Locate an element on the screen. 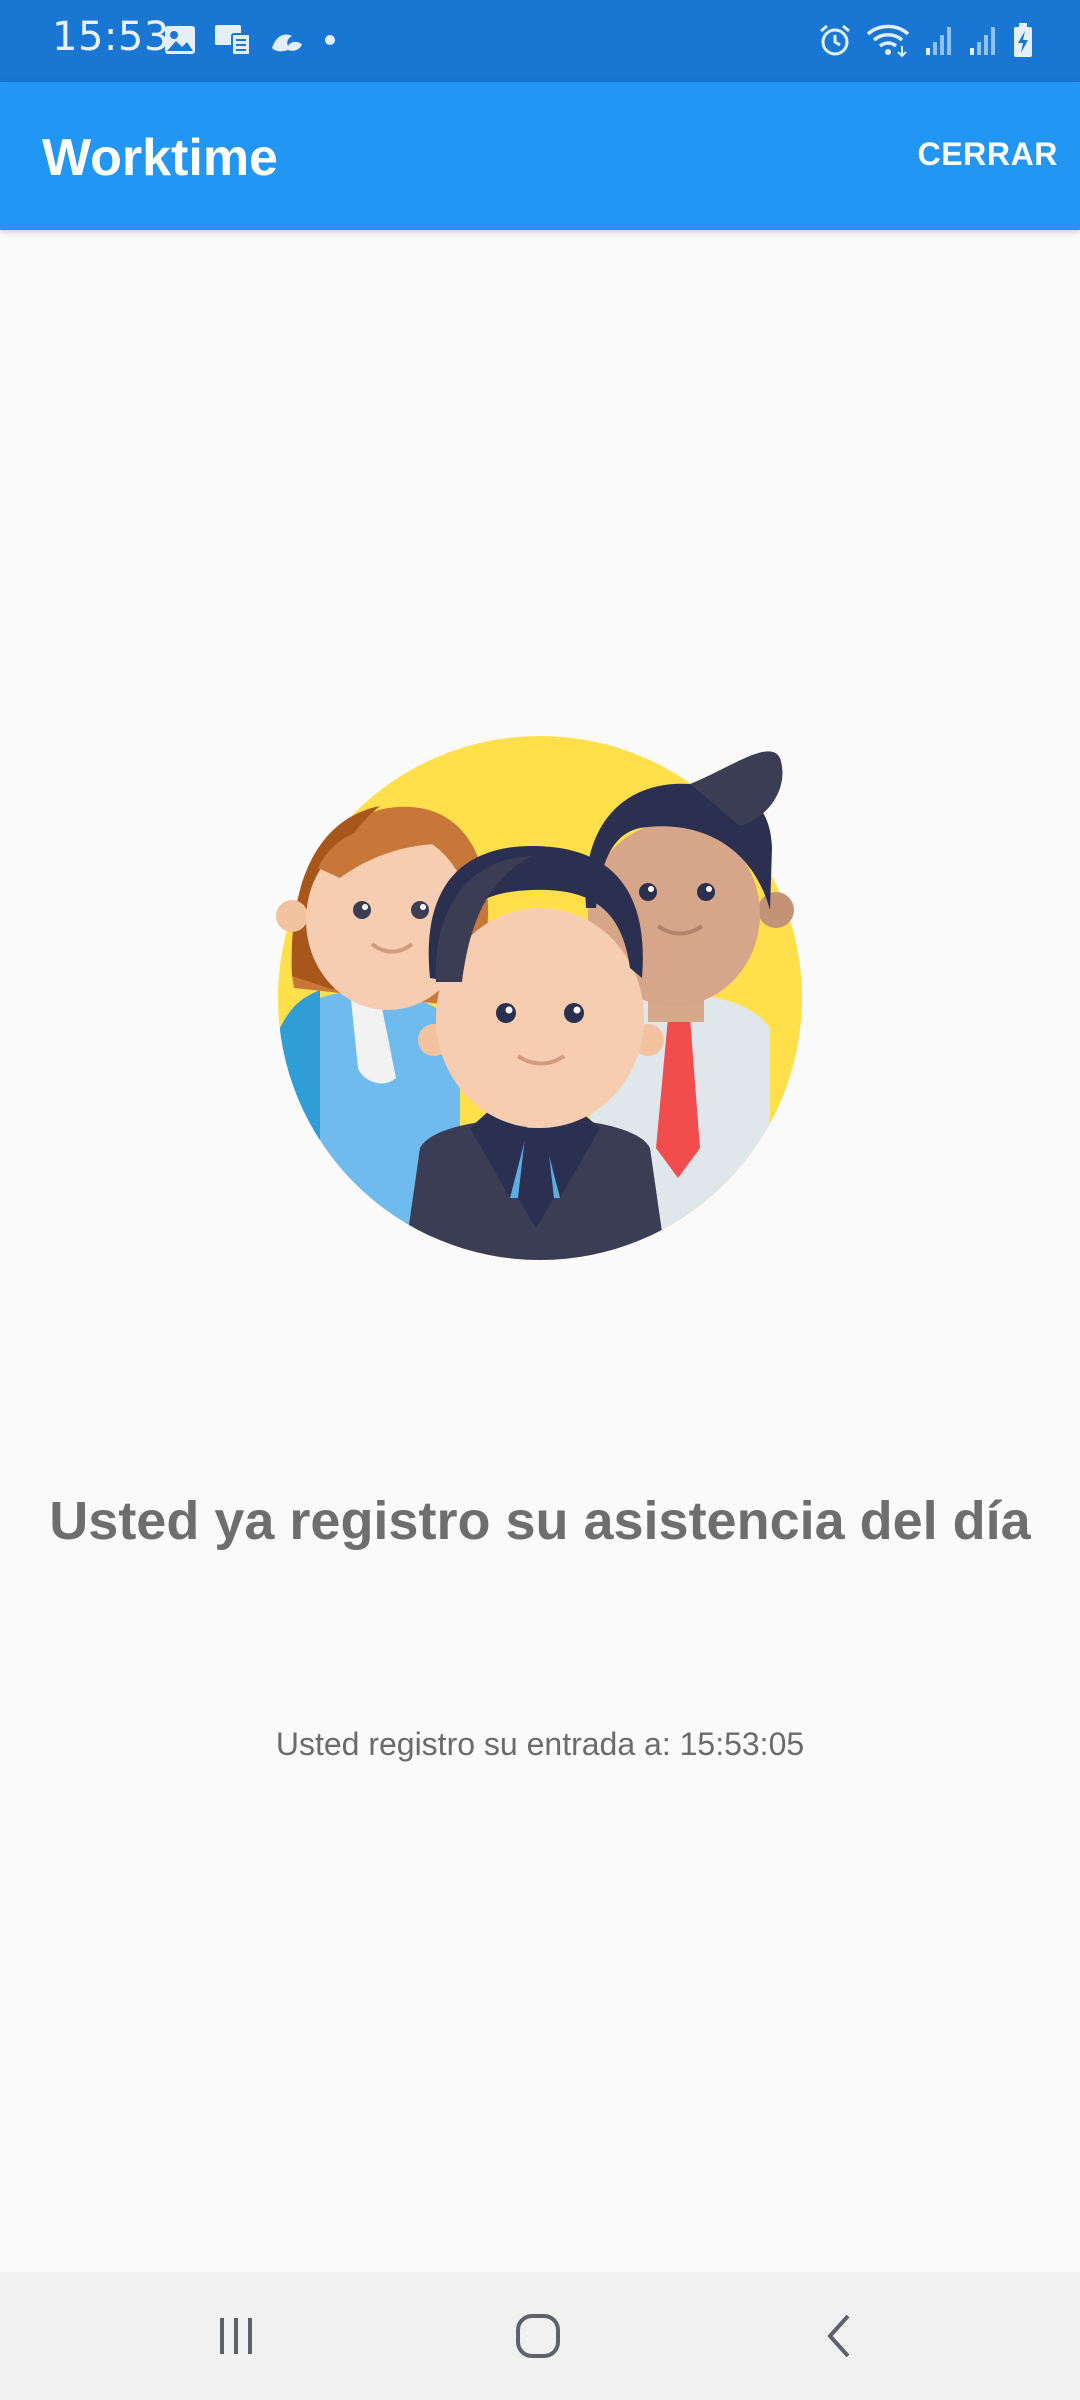  alarm-icon is located at coordinates (835, 40).